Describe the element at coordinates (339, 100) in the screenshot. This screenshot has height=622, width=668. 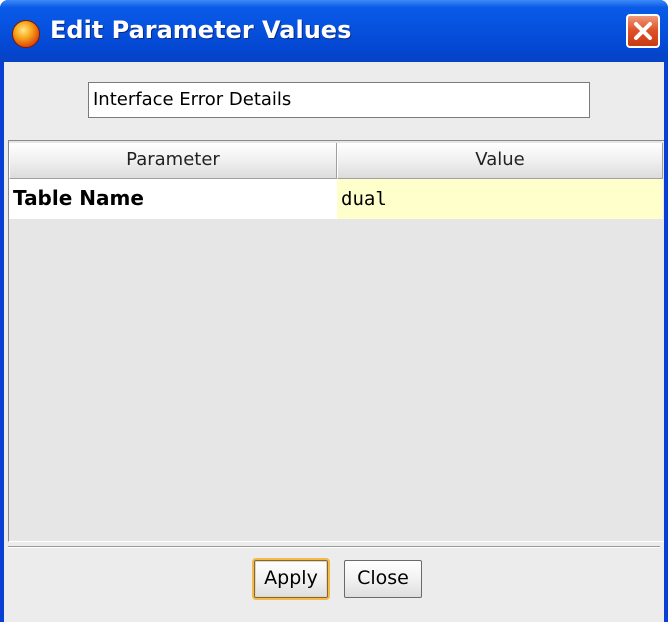
I see `description-field: Interface Error Details` at that location.